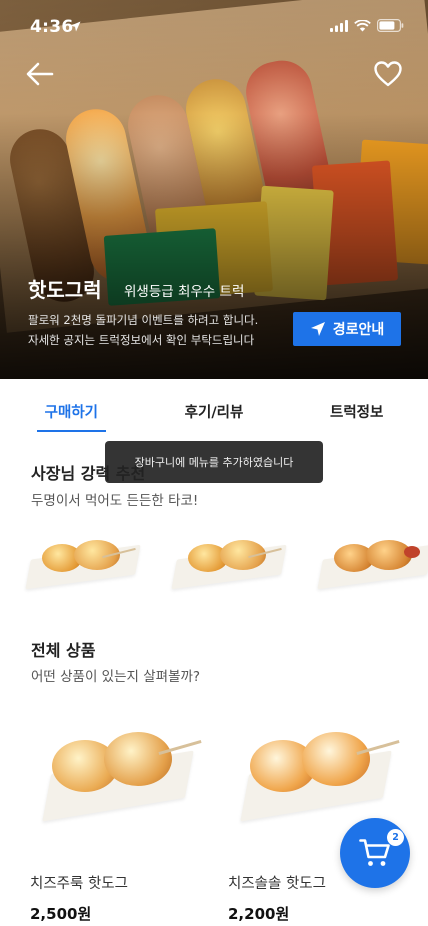 This screenshot has width=428, height=926. I want to click on route-guide-label: 경로안내, so click(358, 330).